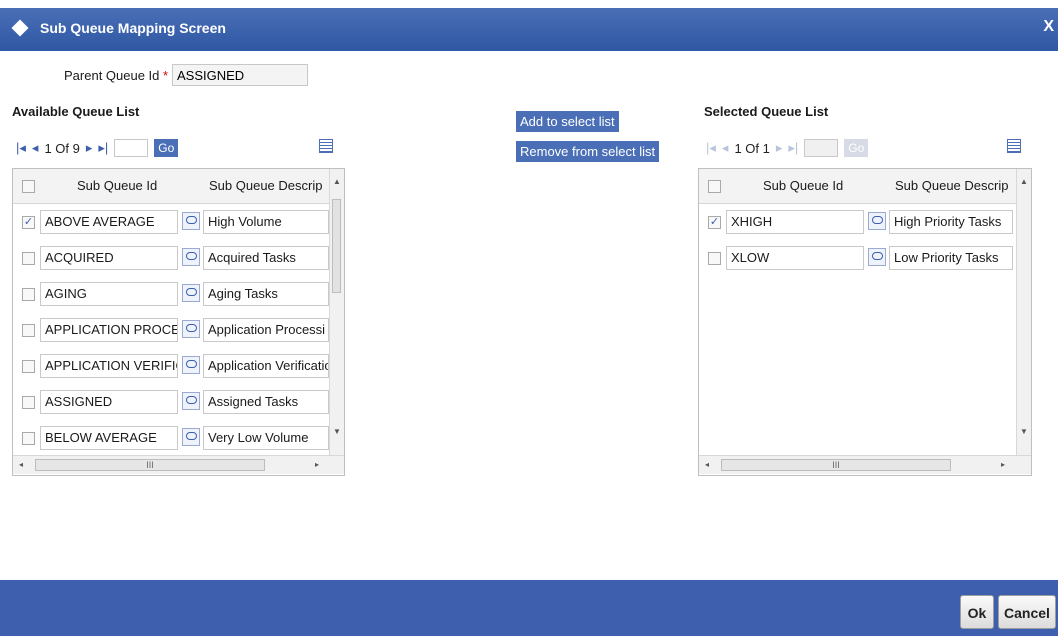  Describe the element at coordinates (112, 75) in the screenshot. I see `parent-queue-label-text: Parent Queue Id` at that location.